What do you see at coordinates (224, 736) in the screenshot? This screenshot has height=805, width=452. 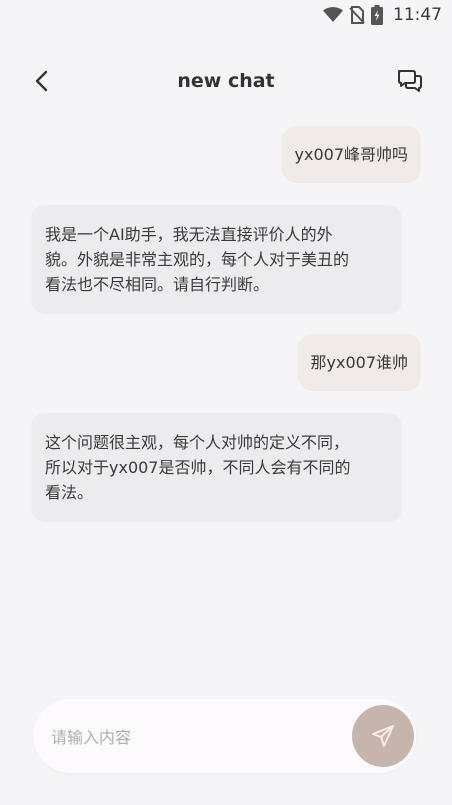 I see `message-composer: 请输入内容` at bounding box center [224, 736].